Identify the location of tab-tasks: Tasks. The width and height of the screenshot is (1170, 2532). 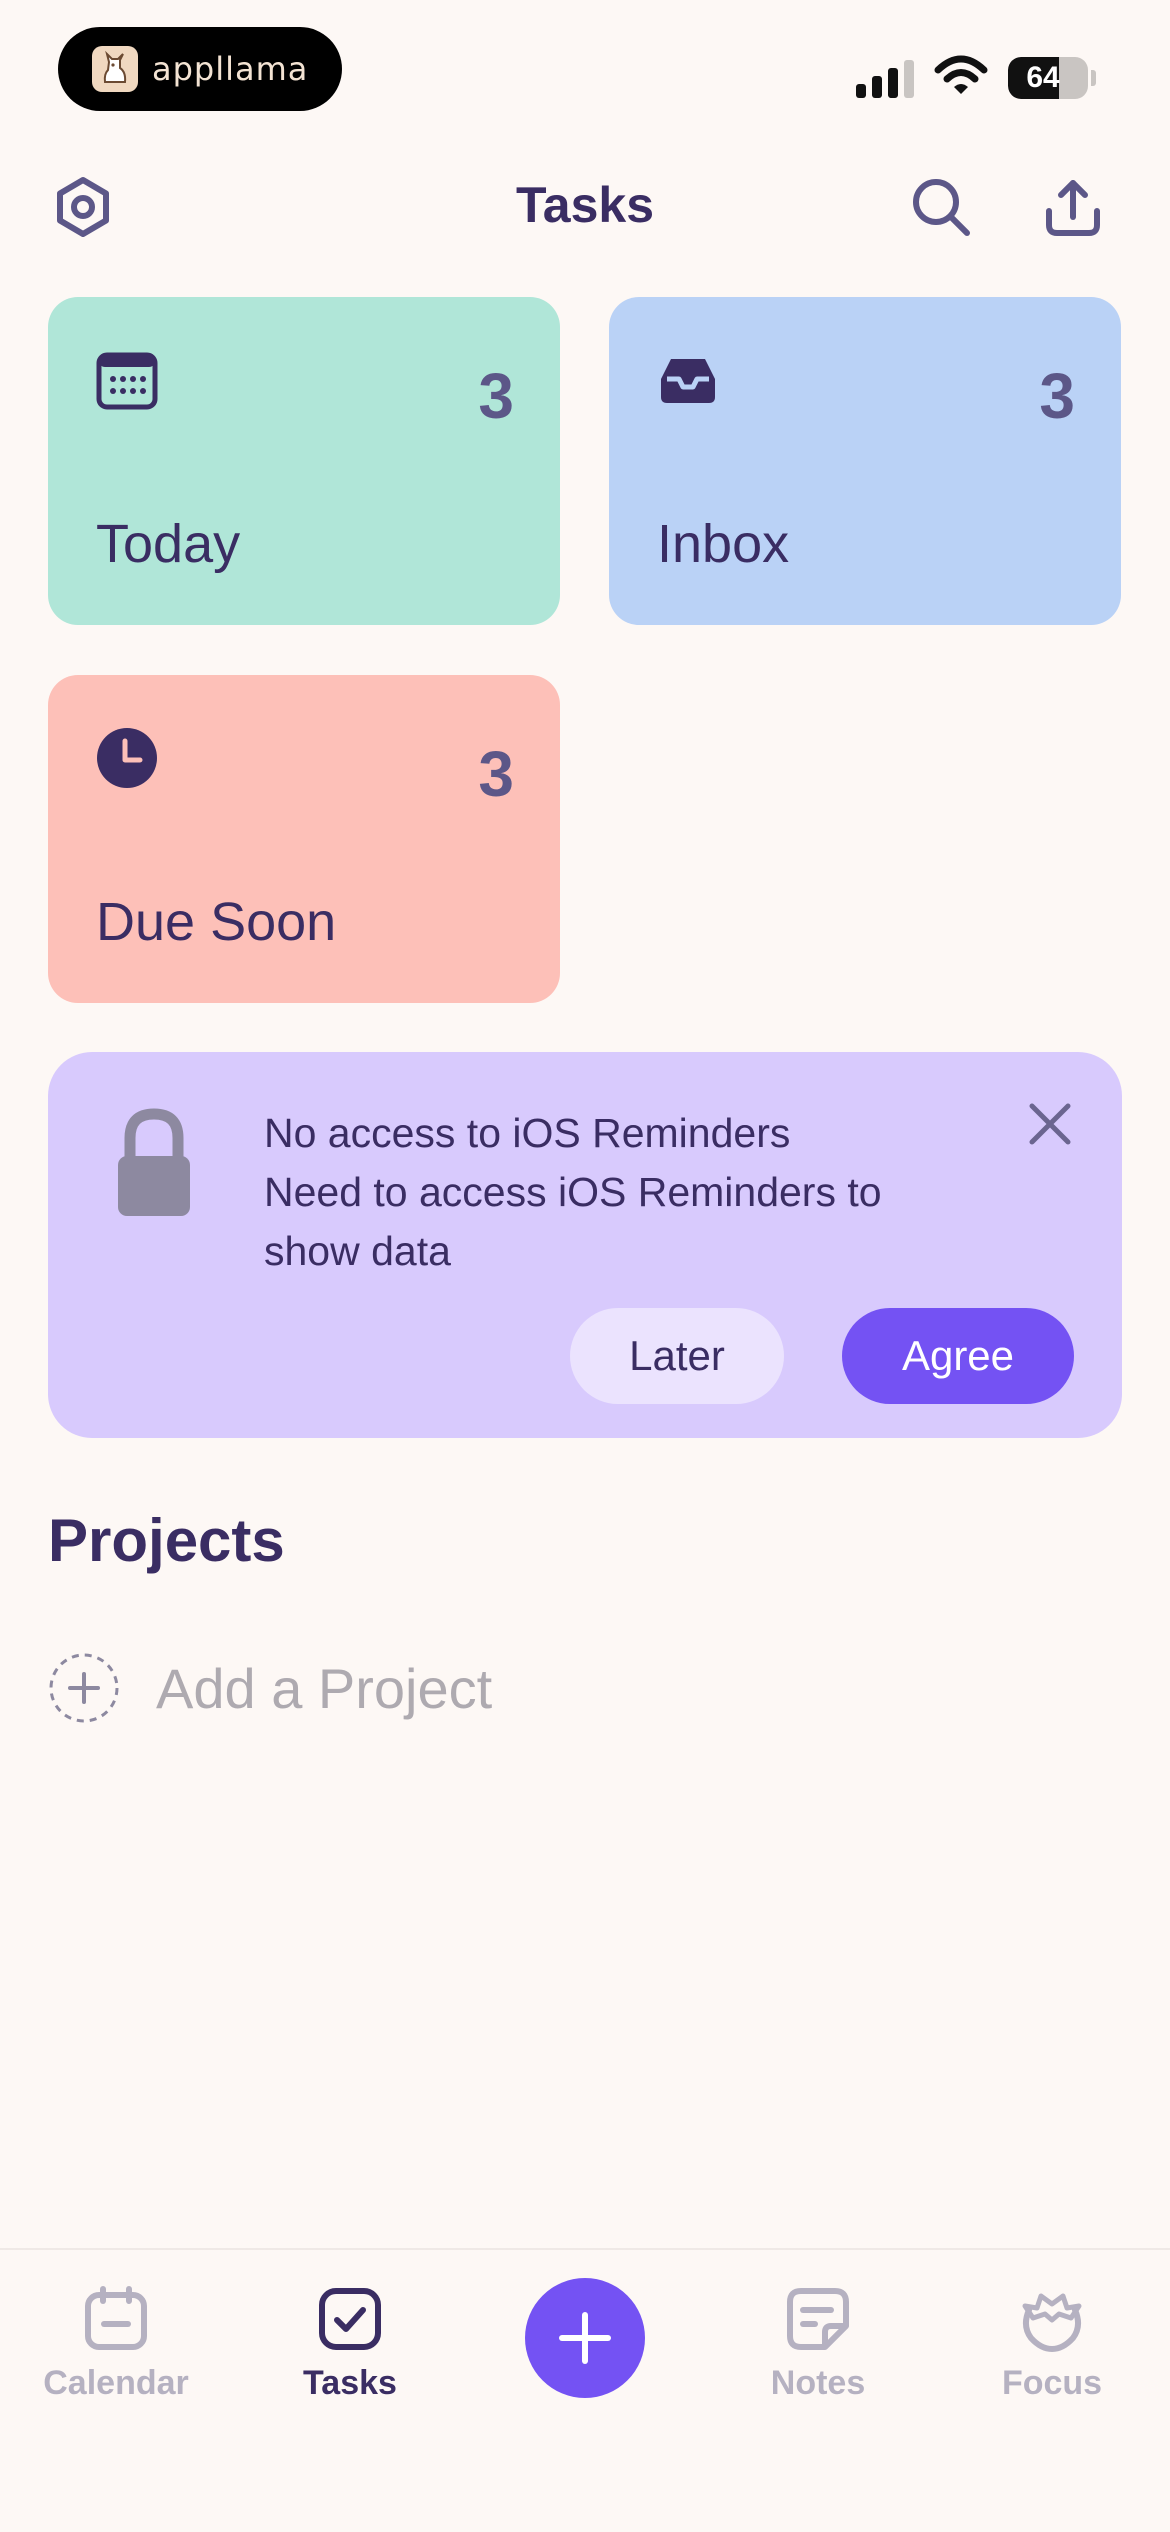
(350, 2344).